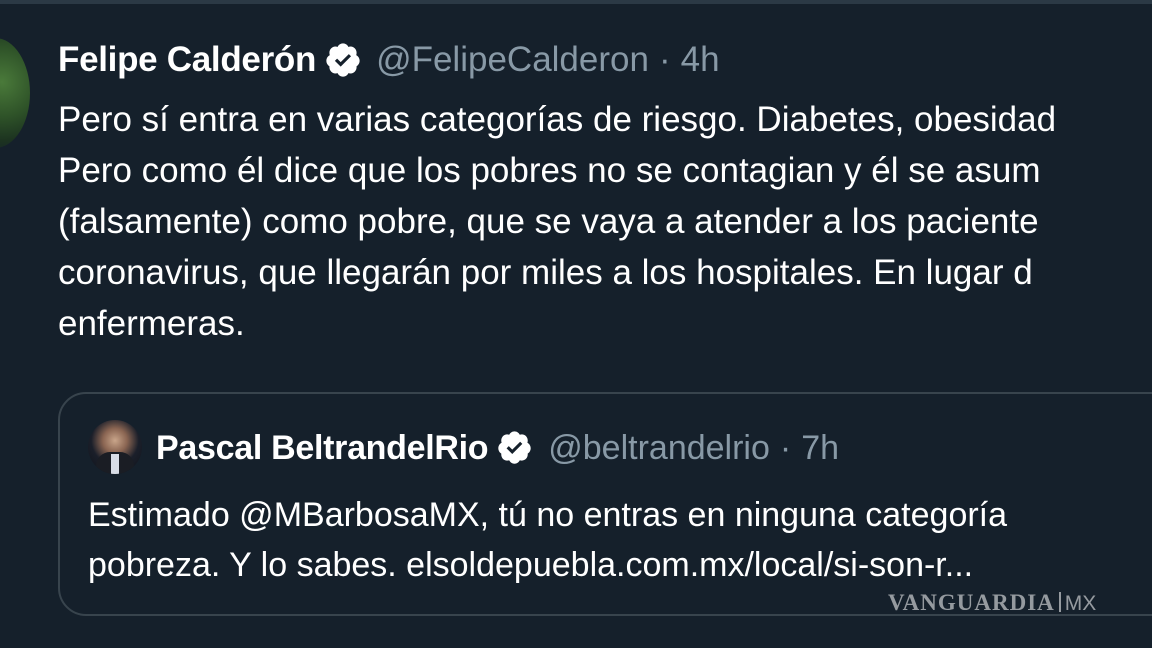  I want to click on vanguardia-watermark: VANGUARDIA MX, so click(992, 603).